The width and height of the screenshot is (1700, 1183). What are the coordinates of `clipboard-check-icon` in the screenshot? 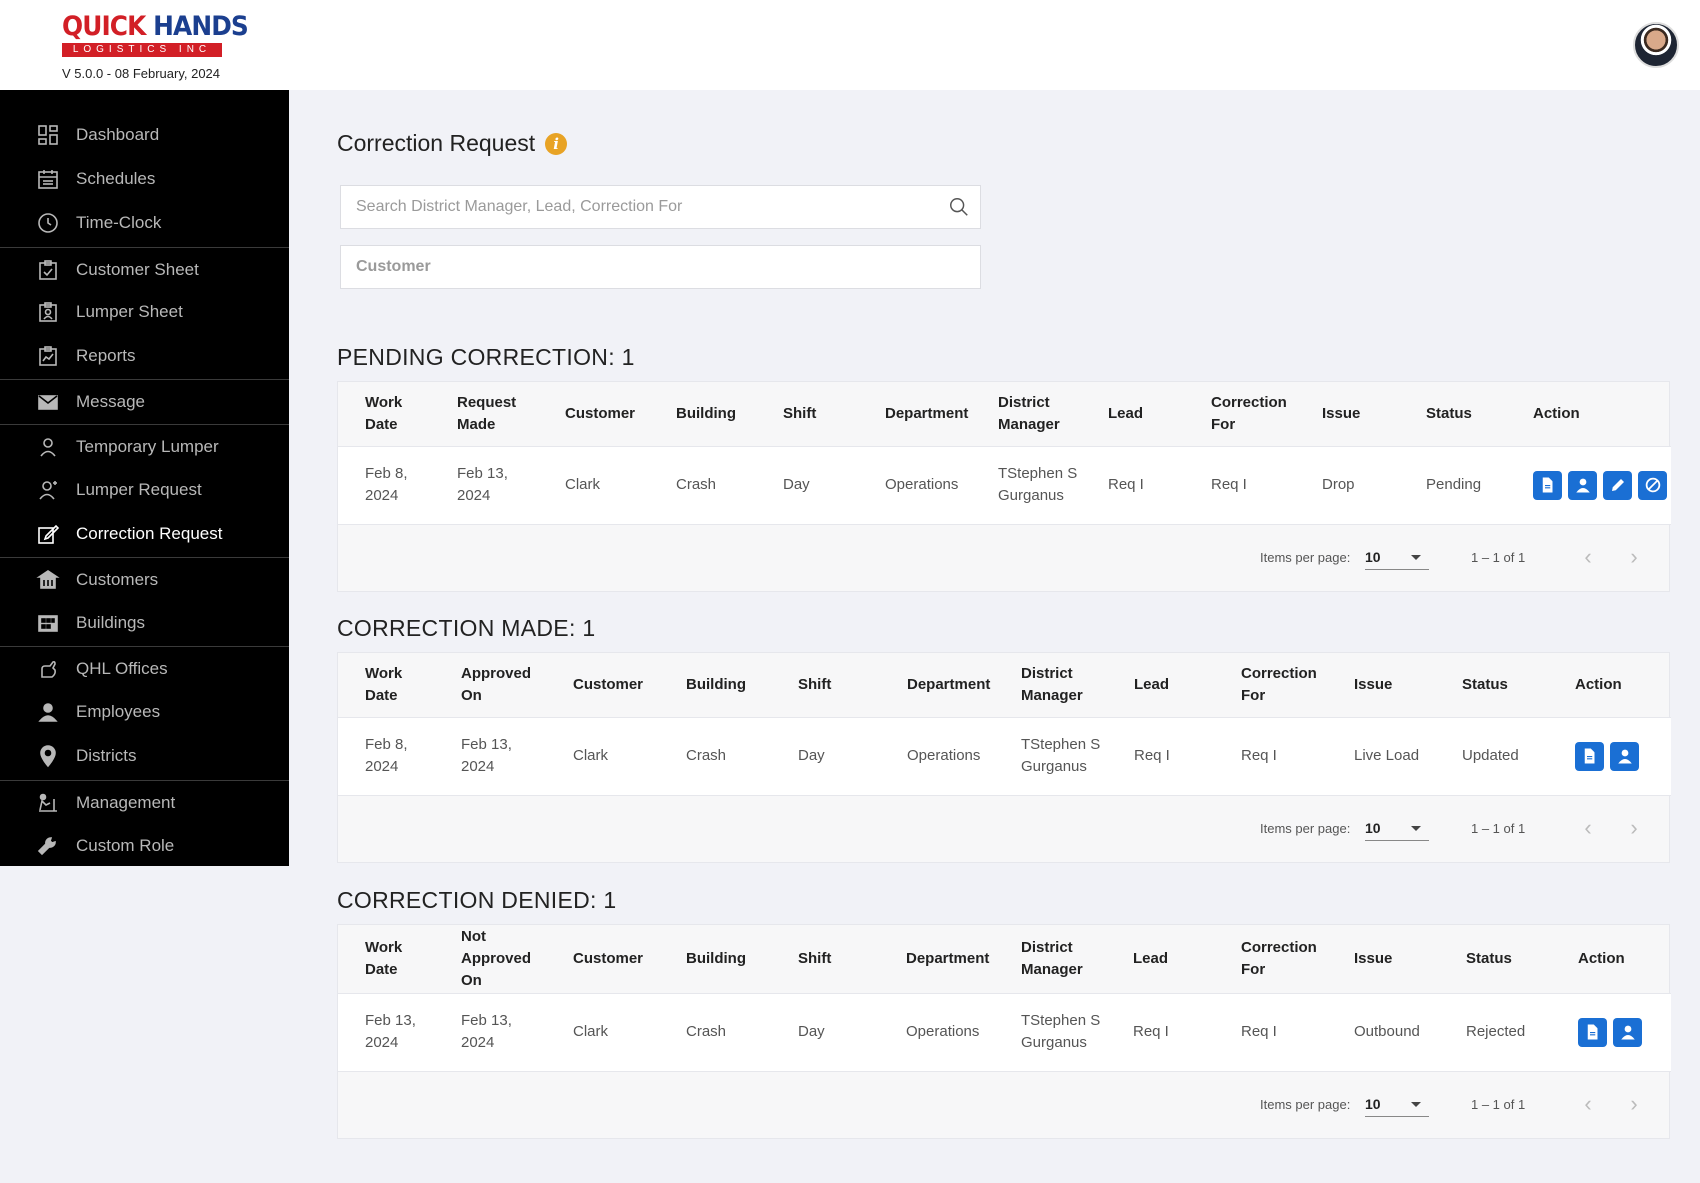 It's located at (48, 270).